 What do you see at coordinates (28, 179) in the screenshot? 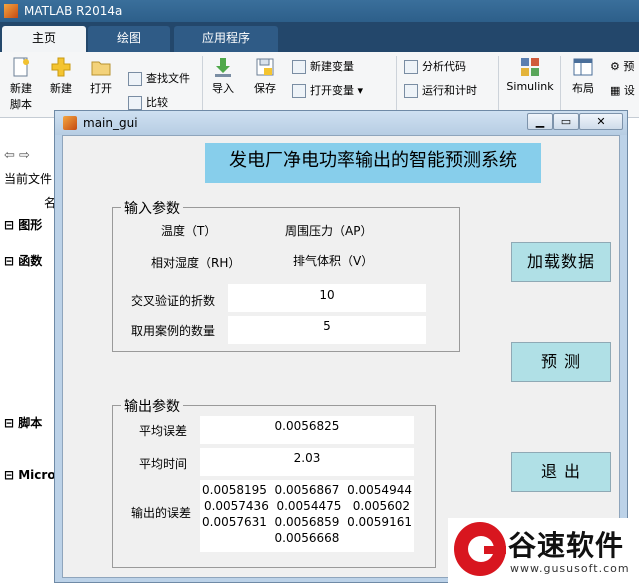
I see `current-folder-title: 当前文件` at bounding box center [28, 179].